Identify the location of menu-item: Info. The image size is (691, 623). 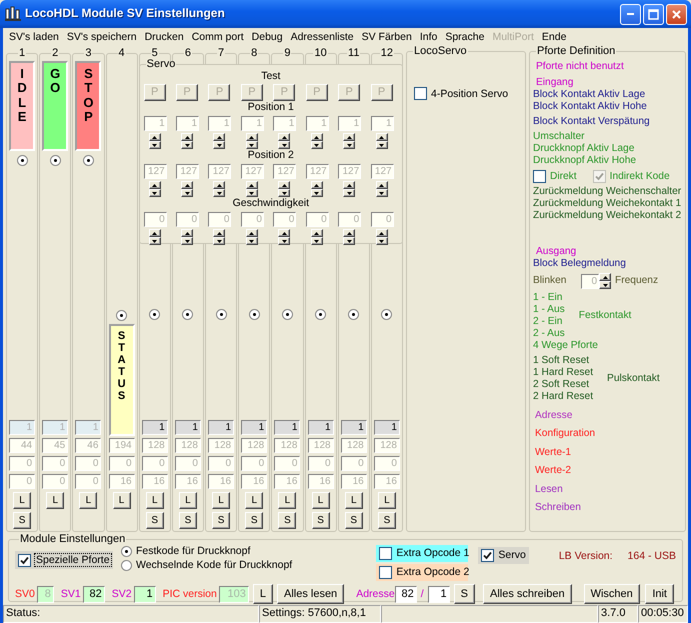
(429, 37).